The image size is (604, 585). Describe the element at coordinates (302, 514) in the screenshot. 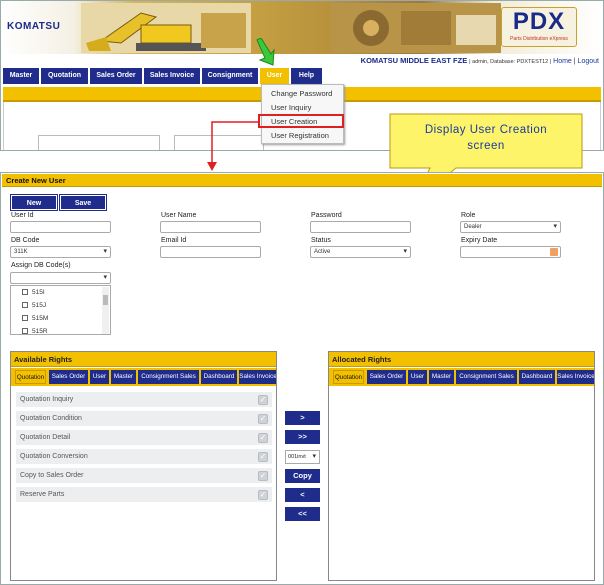

I see `remove-all-button: <<` at that location.